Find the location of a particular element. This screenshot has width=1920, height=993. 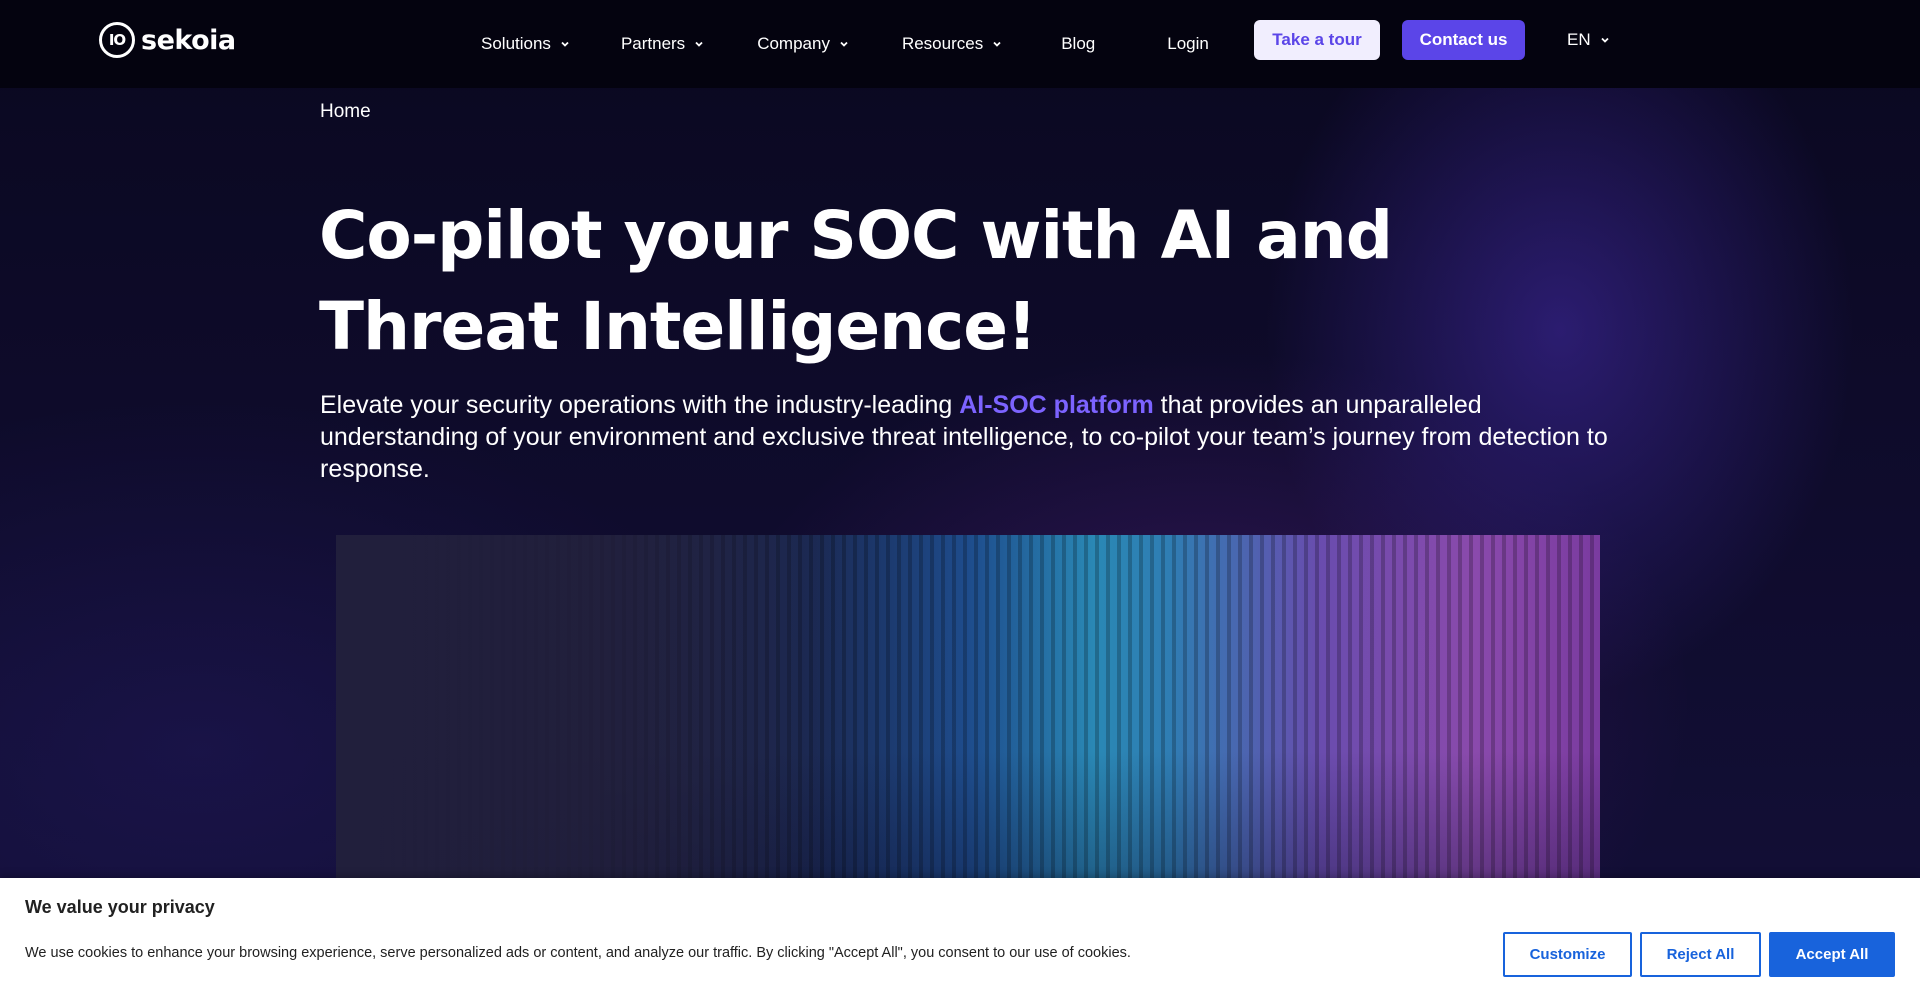

sekoia-logo: IO sekoia is located at coordinates (167, 40).